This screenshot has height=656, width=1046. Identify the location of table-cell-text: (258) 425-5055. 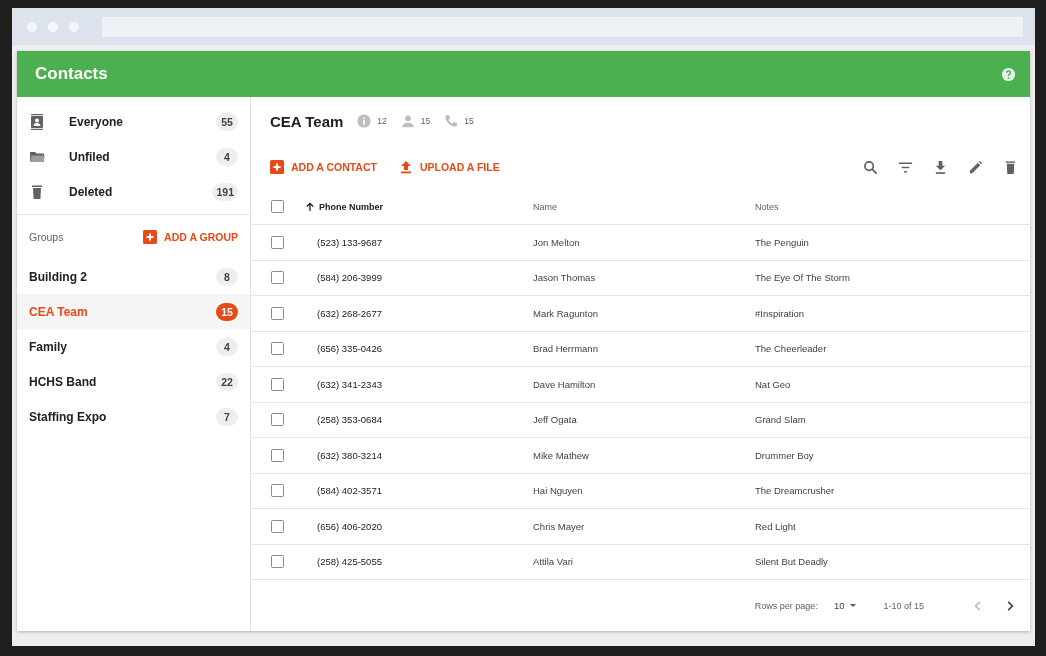
(349, 562).